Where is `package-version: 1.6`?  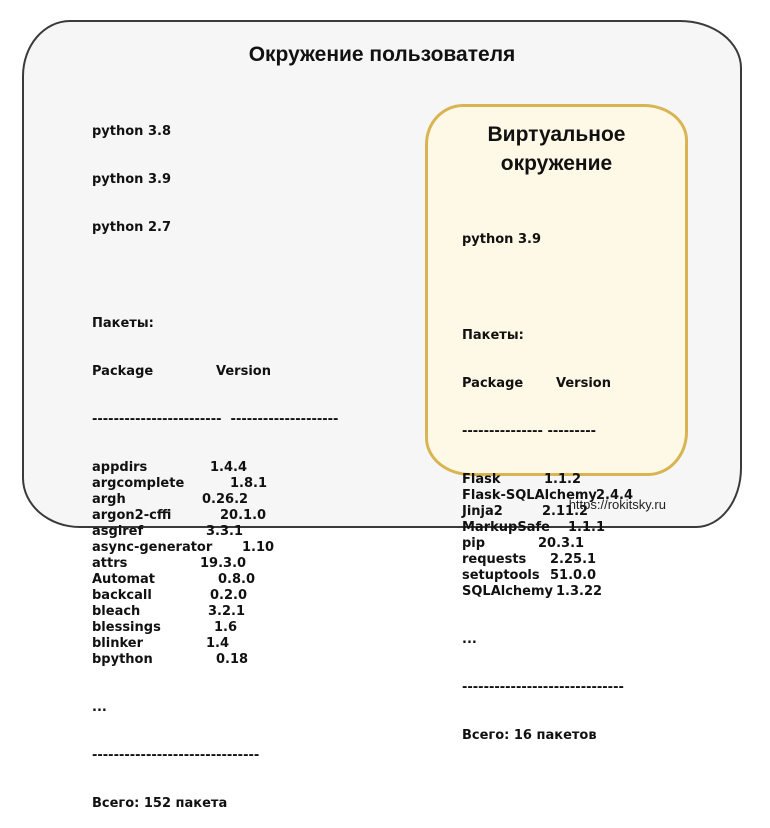 package-version: 1.6 is located at coordinates (226, 627).